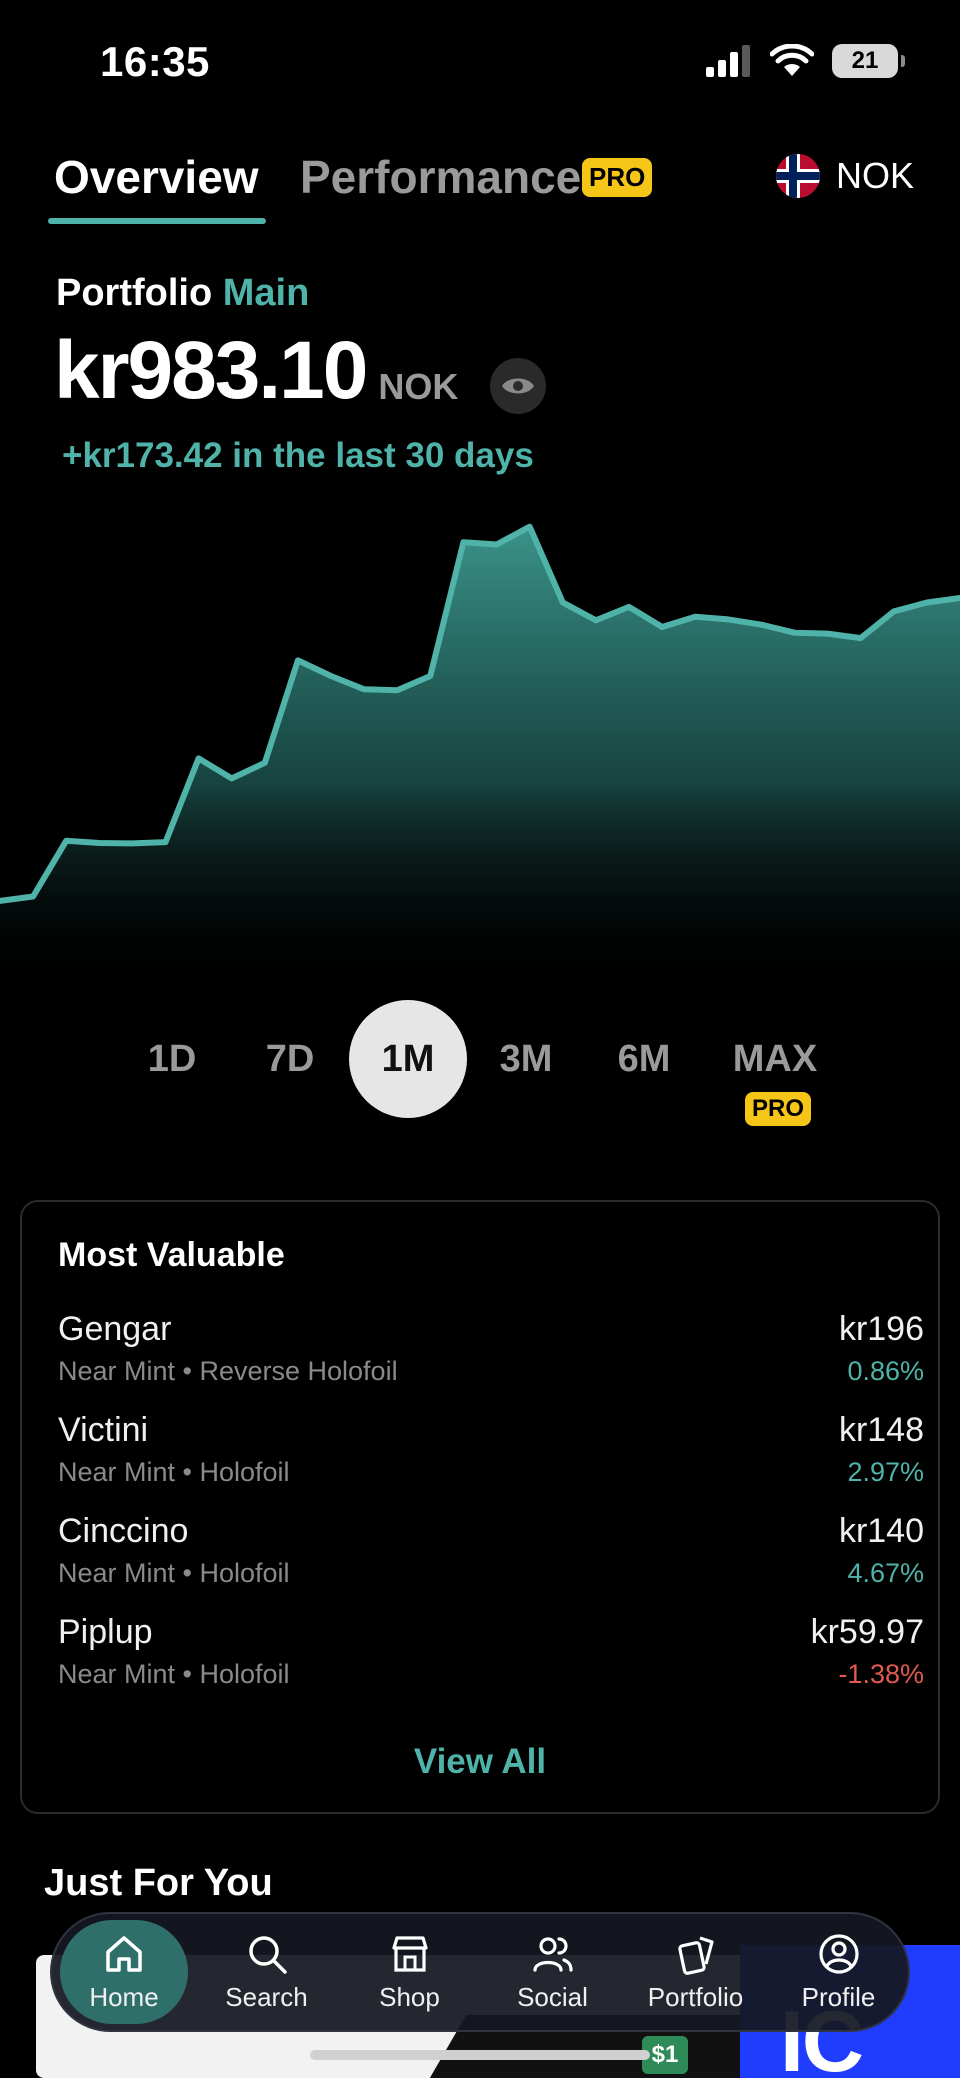  I want to click on nav-social: Social, so click(552, 1972).